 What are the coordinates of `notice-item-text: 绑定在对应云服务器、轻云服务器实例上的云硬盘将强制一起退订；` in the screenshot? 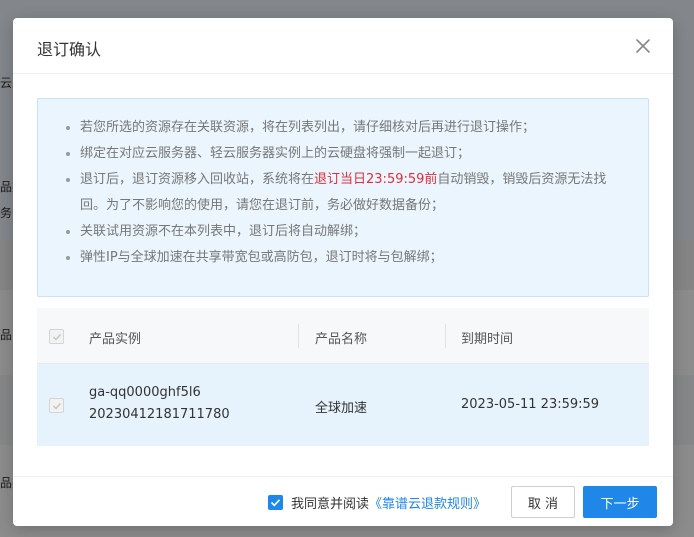 It's located at (275, 153).